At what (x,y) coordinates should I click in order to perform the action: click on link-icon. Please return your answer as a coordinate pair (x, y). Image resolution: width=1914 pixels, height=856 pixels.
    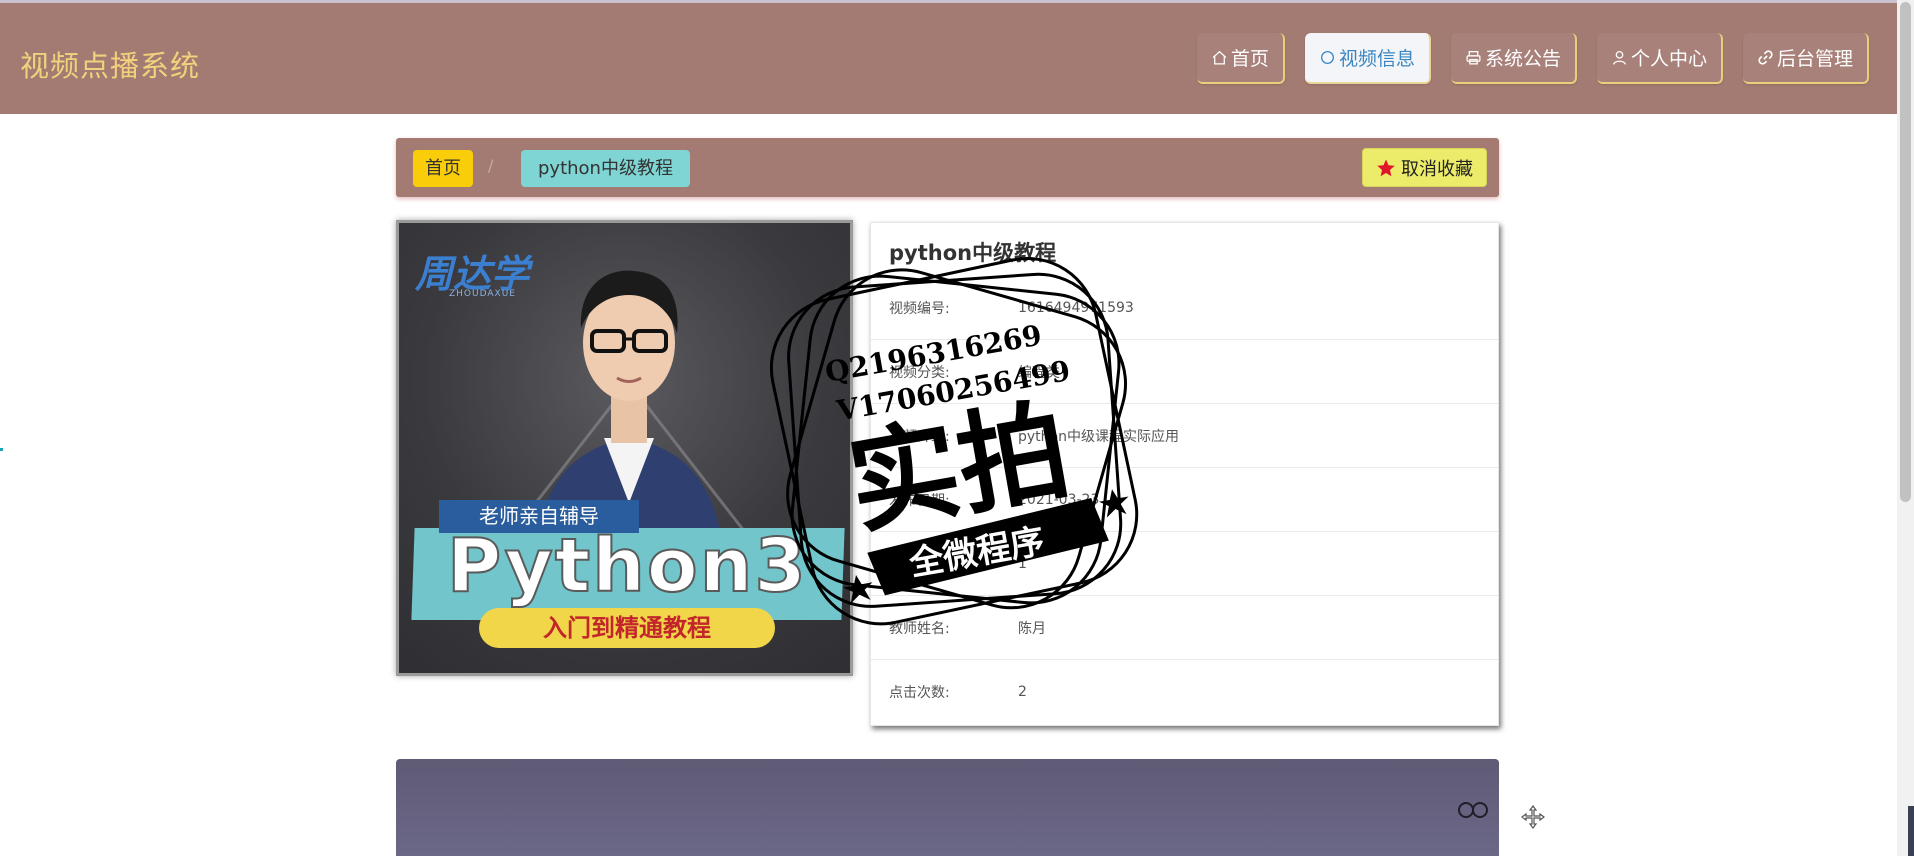
    Looking at the image, I should click on (1765, 57).